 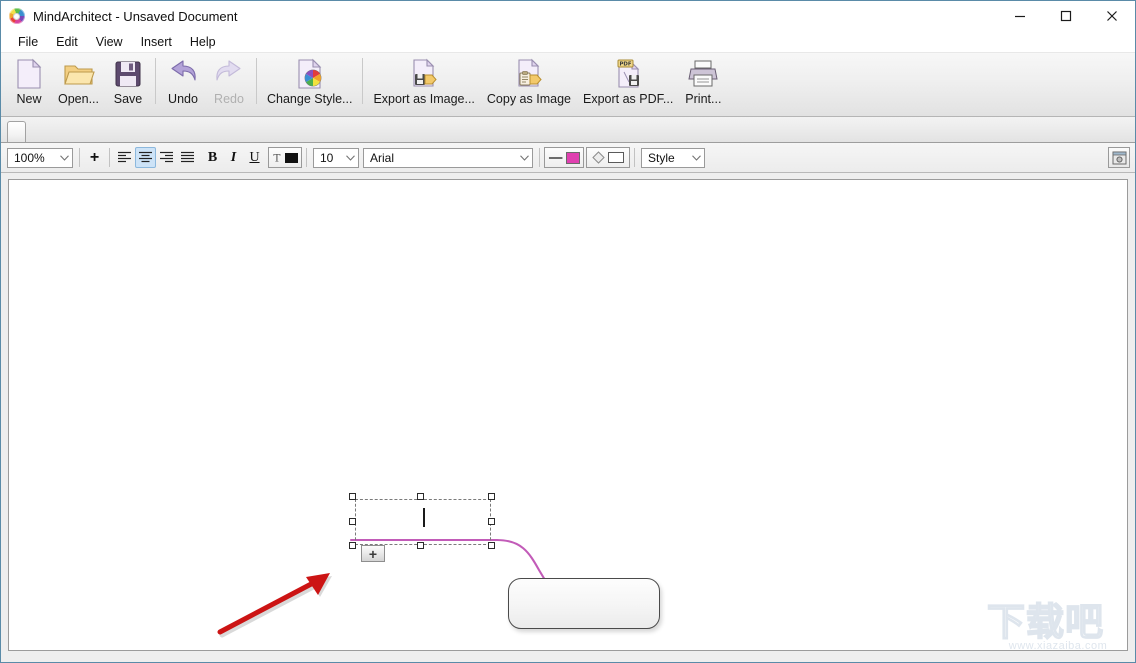 I want to click on window-title: MindArchitect - Unsaved Document, so click(x=135, y=16).